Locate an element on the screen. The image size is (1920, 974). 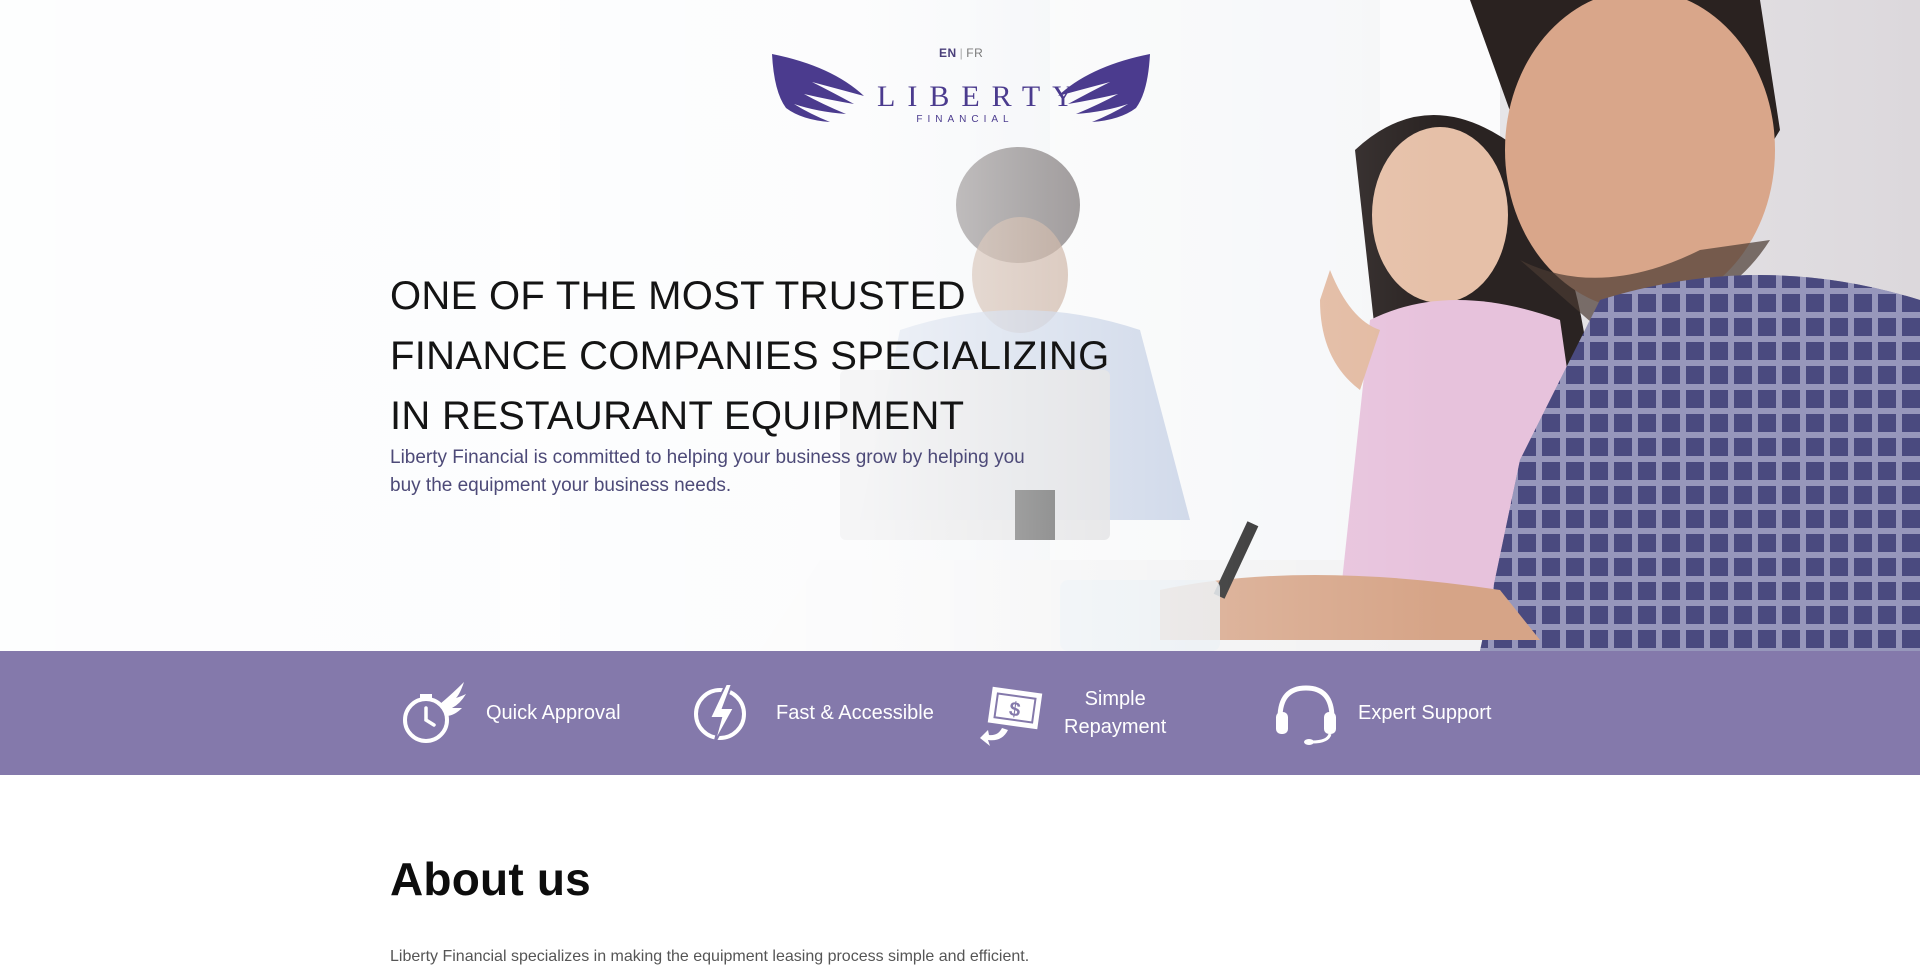
feature-fast-accessible: Fast & Accessible is located at coordinates (812, 713).